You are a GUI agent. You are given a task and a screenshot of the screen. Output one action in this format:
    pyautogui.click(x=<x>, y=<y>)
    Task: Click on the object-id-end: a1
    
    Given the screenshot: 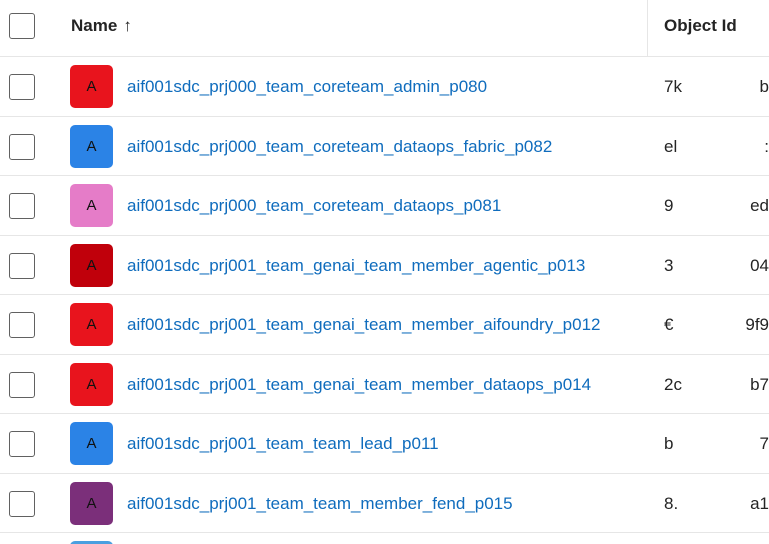 What is the action you would take?
    pyautogui.click(x=759, y=503)
    